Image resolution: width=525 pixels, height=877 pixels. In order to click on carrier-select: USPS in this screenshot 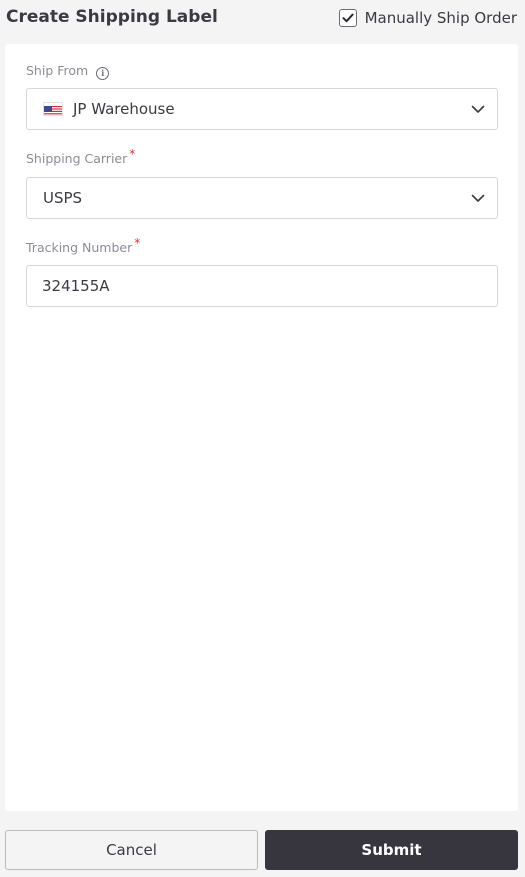, I will do `click(262, 198)`.